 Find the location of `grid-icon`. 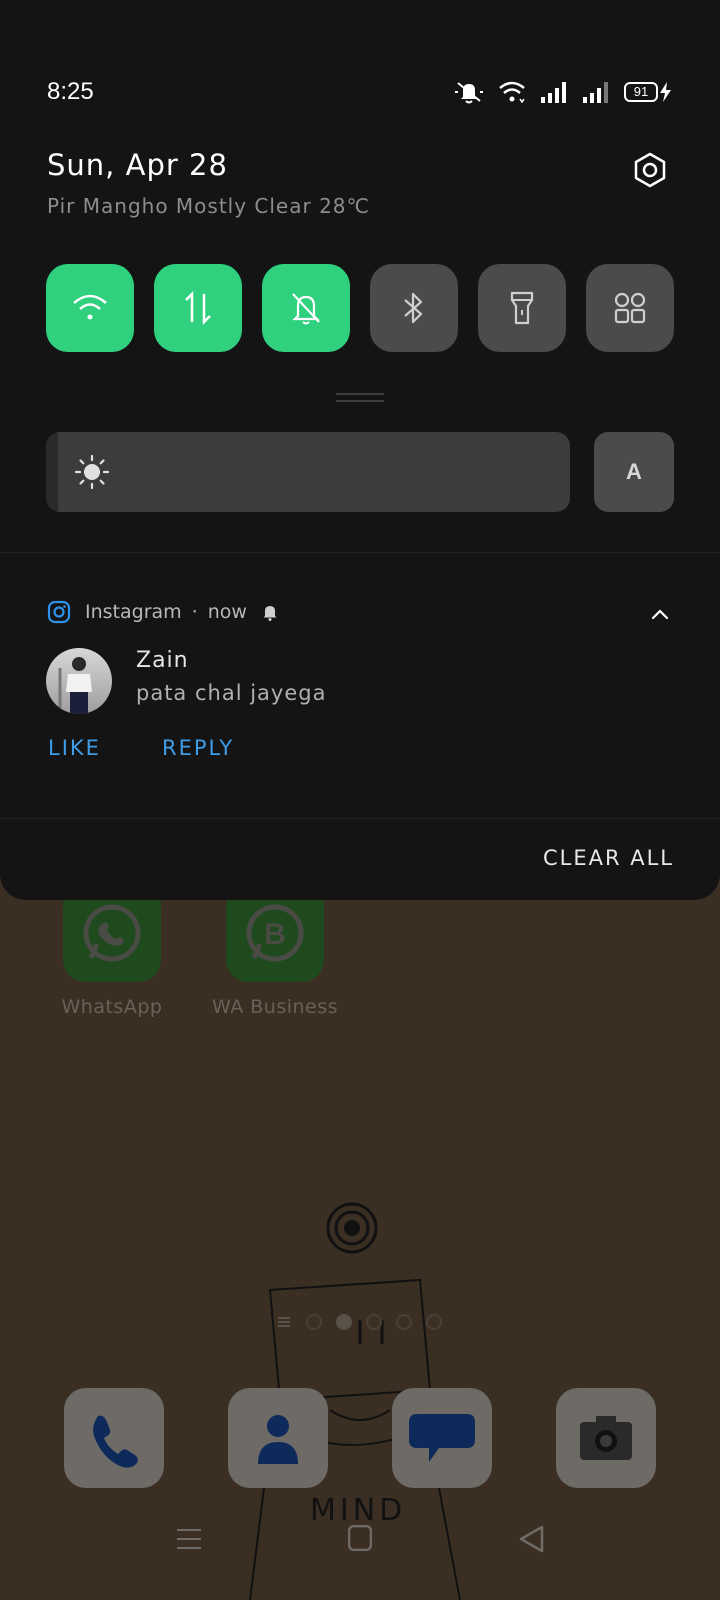

grid-icon is located at coordinates (630, 308).